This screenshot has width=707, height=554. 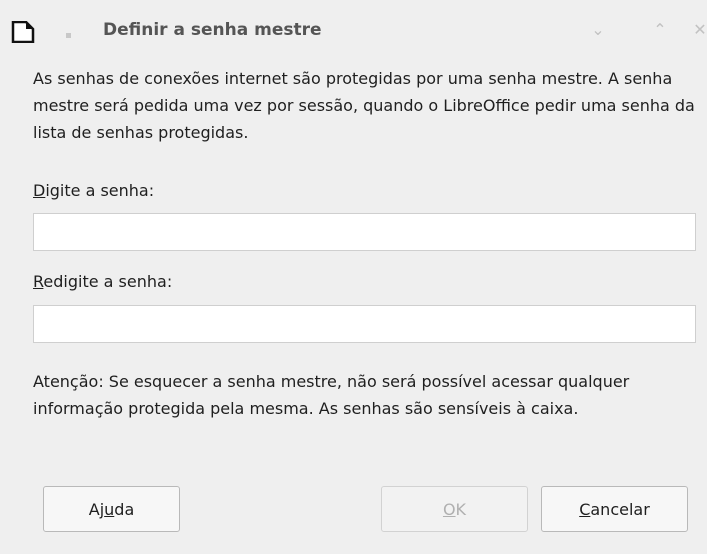 I want to click on cancel-button: Cancelar, so click(x=614, y=509).